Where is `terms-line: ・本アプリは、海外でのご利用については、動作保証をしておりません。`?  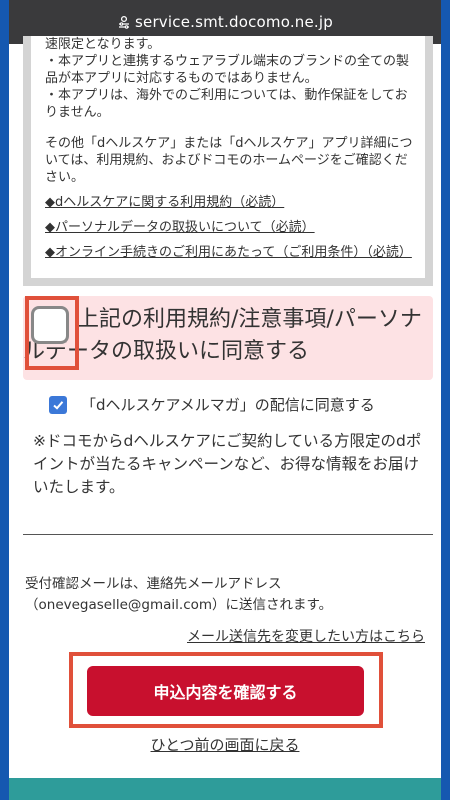
terms-line: ・本アプリは、海外でのご利用については、動作保証をしておりません。 is located at coordinates (226, 104).